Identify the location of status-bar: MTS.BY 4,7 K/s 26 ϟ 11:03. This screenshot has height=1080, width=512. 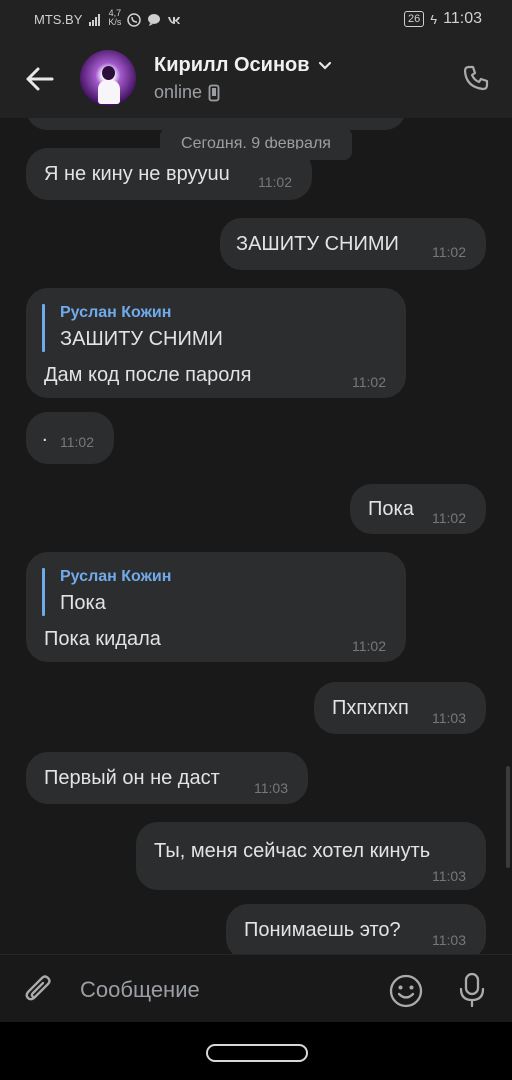
(256, 20).